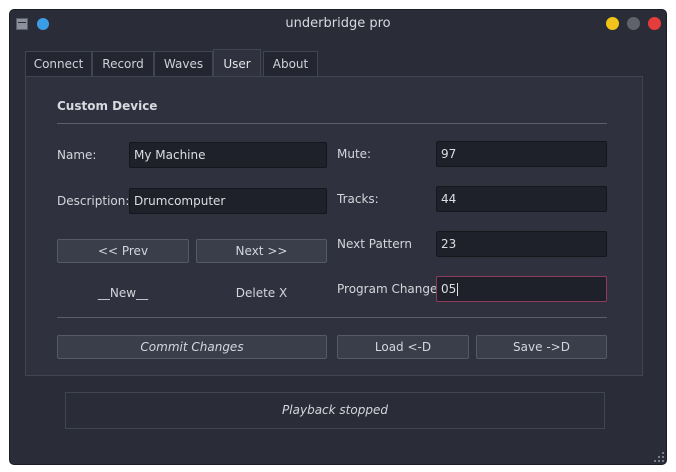 The image size is (676, 472). Describe the element at coordinates (521, 289) in the screenshot. I see `program-change-field: 05` at that location.